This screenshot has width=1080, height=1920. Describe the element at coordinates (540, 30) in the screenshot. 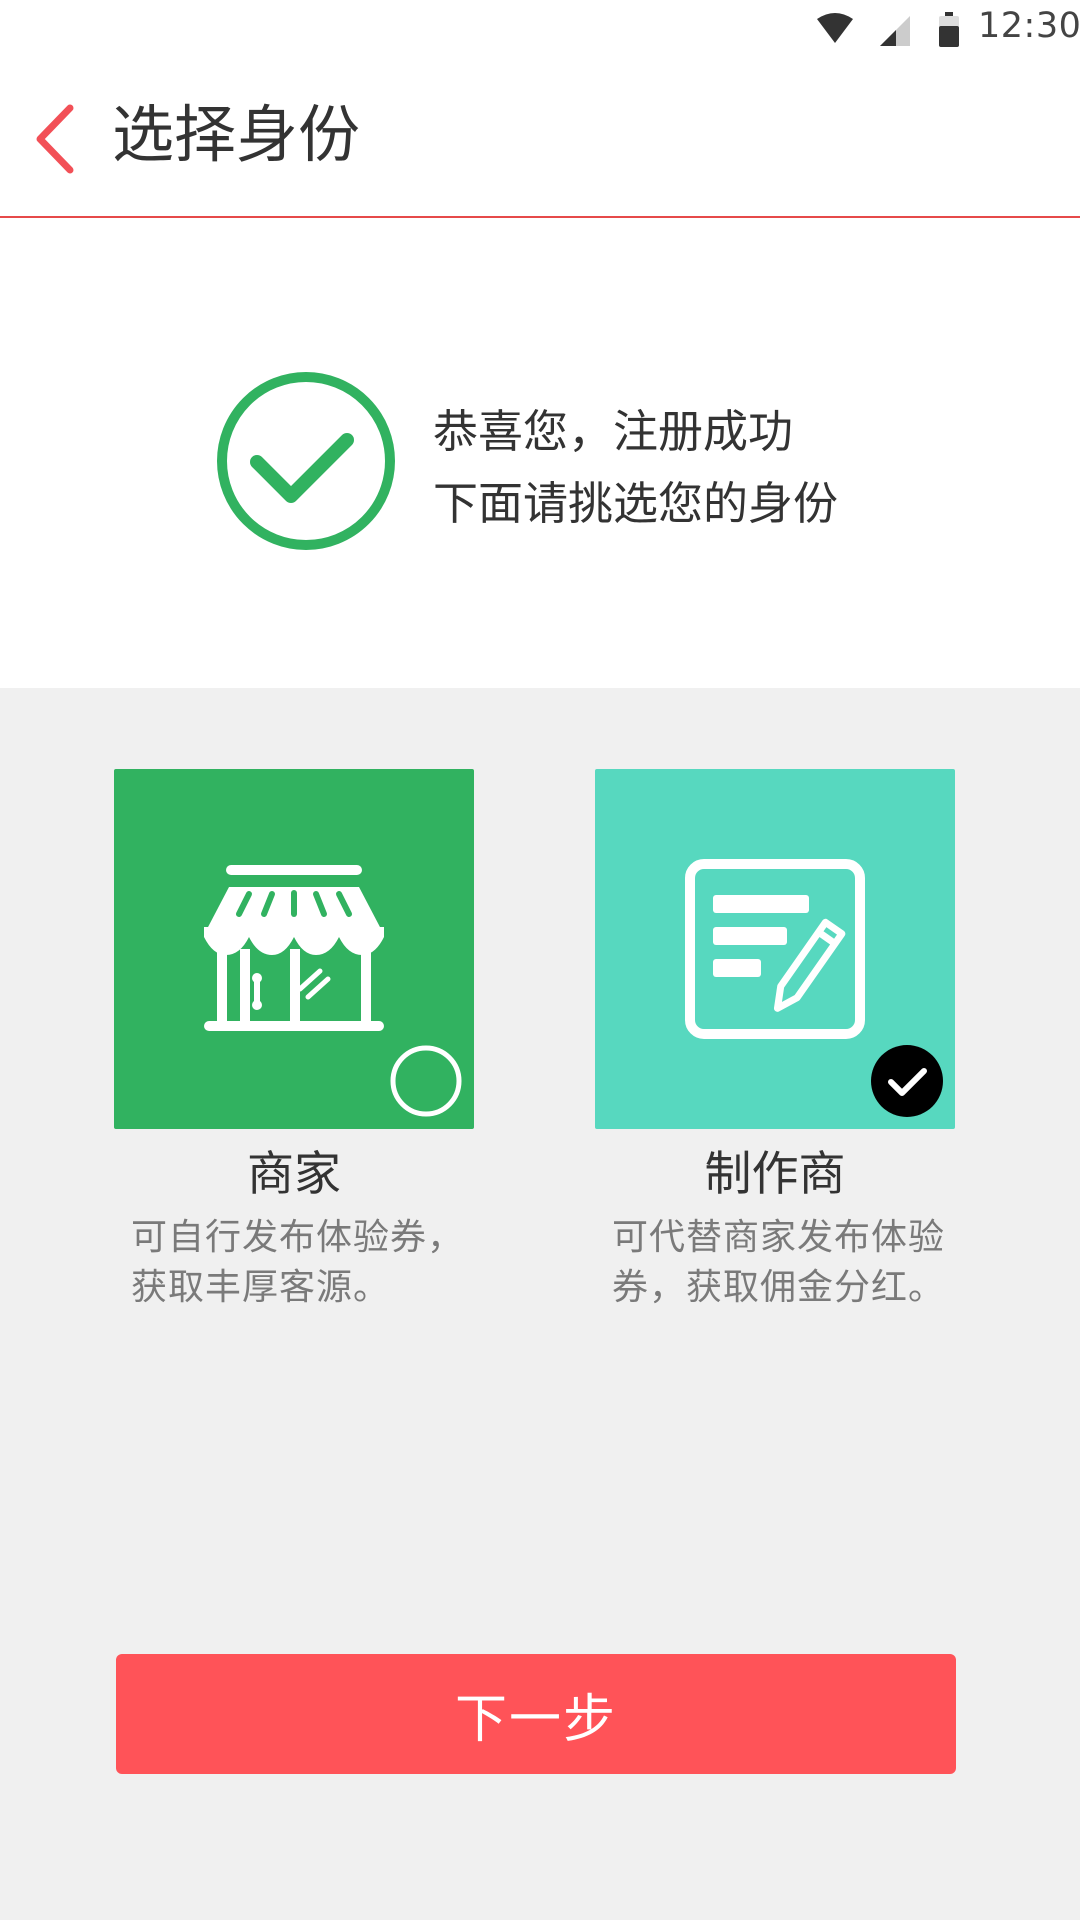

I see `status-bar: 12:30` at that location.